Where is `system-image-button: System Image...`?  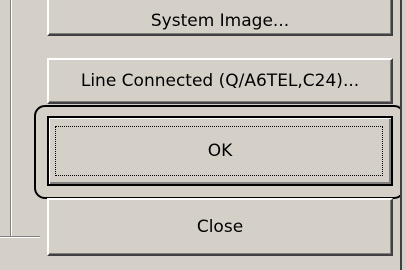 system-image-button: System Image... is located at coordinates (220, 18).